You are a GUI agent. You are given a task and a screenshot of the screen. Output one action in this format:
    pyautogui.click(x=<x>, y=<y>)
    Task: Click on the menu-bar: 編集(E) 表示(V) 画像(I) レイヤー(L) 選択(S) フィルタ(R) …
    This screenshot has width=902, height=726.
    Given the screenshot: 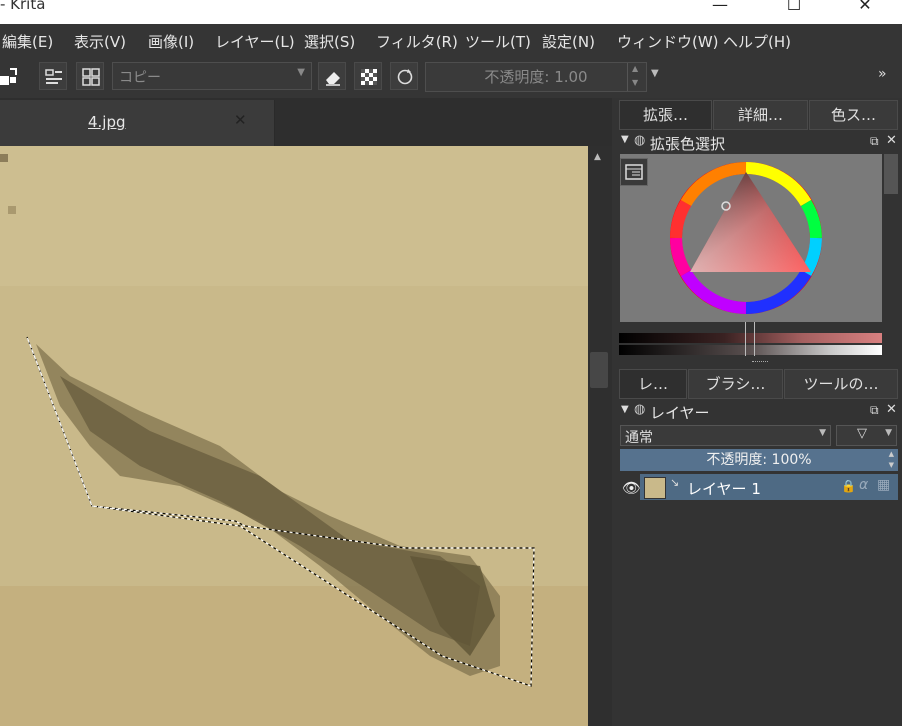 What is the action you would take?
    pyautogui.click(x=451, y=40)
    